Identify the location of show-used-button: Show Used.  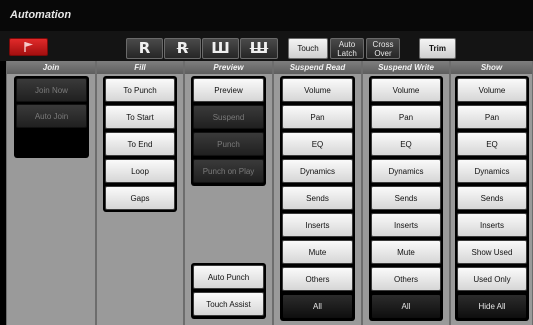
(492, 252).